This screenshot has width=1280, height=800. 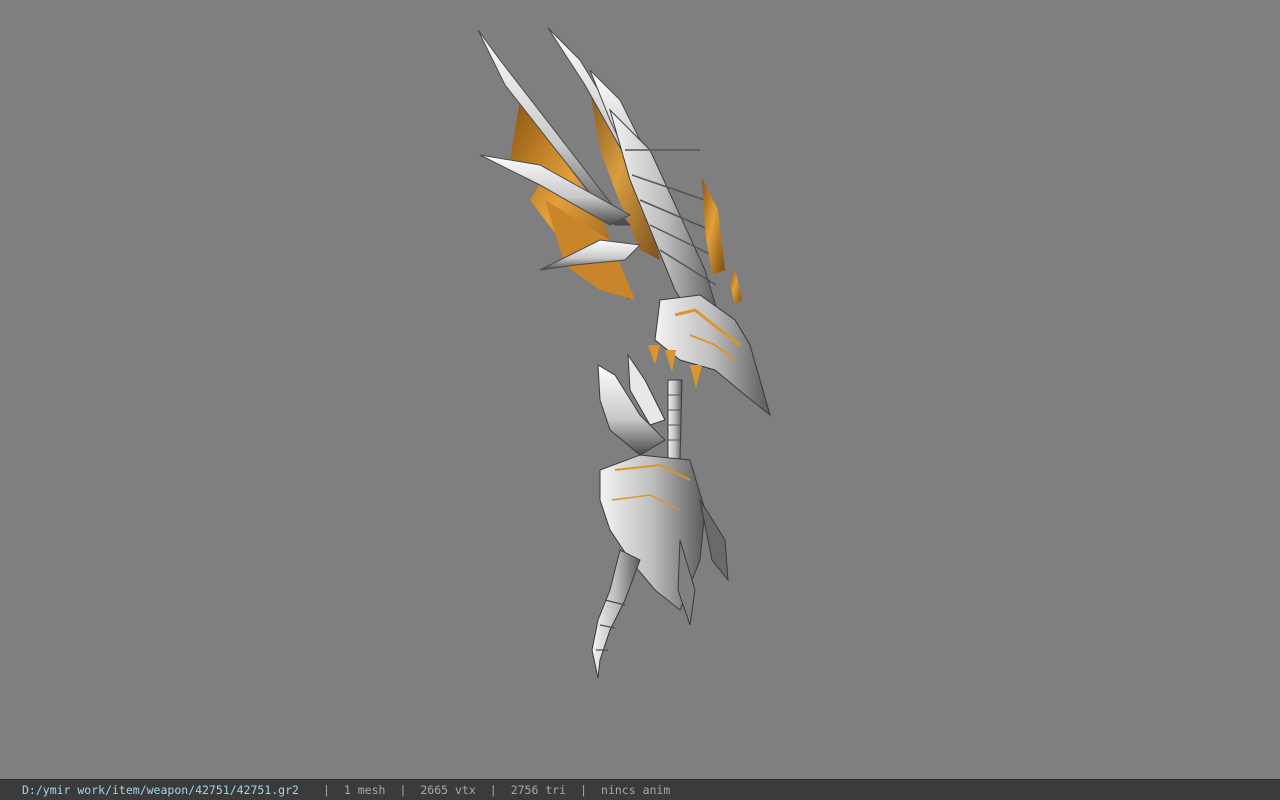 What do you see at coordinates (675, 420) in the screenshot?
I see `shaft` at bounding box center [675, 420].